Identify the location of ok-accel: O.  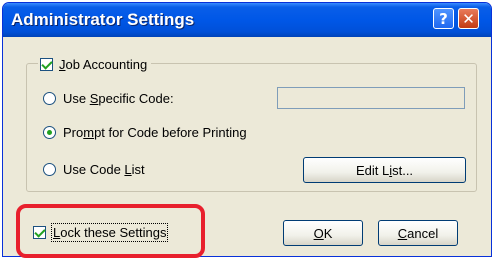
(318, 233).